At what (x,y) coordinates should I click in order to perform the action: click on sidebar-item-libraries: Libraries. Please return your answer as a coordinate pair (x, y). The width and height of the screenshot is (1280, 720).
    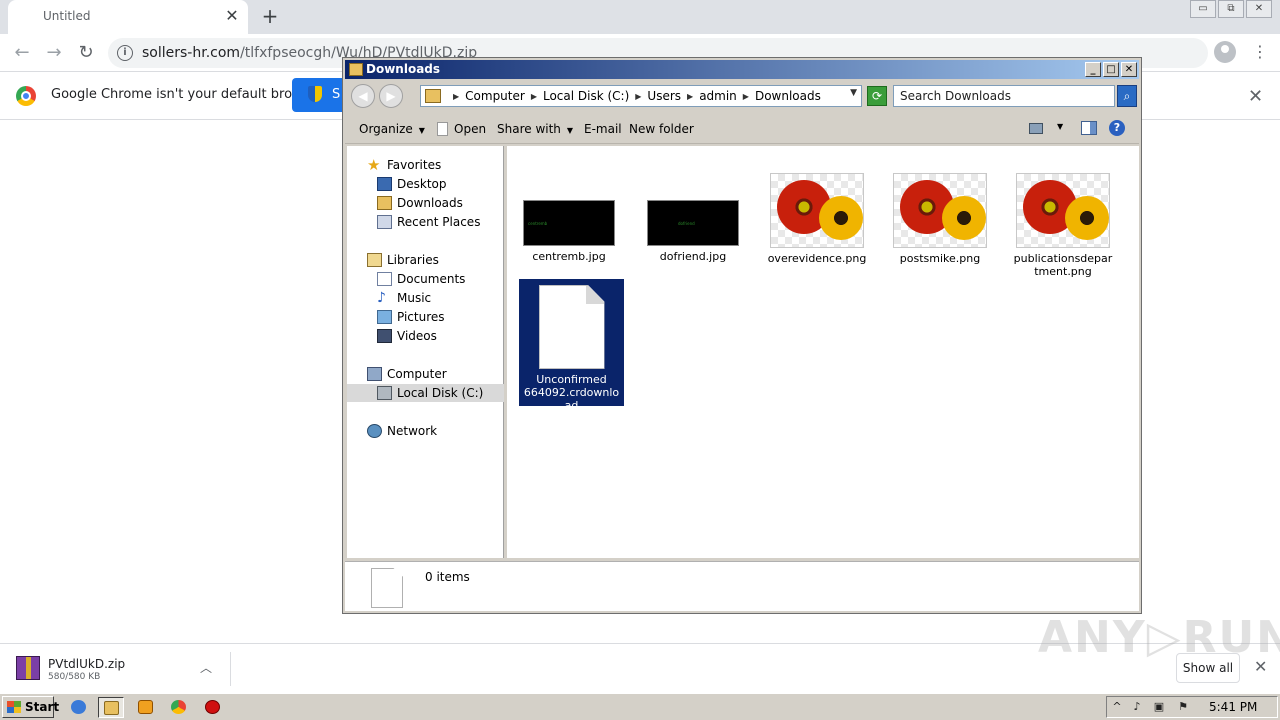
    Looking at the image, I should click on (402, 260).